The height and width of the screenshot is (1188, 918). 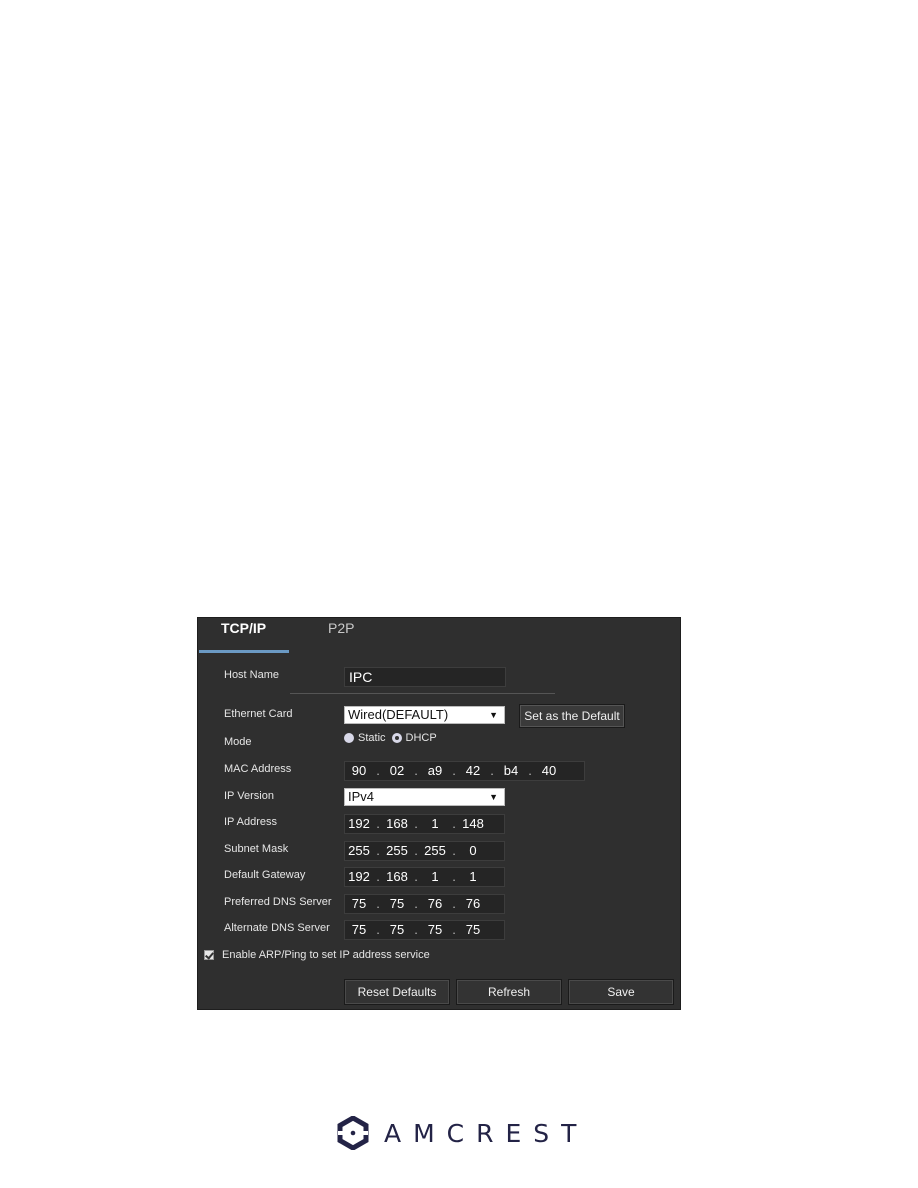 What do you see at coordinates (361, 796) in the screenshot?
I see `ip-version-value: IPv4` at bounding box center [361, 796].